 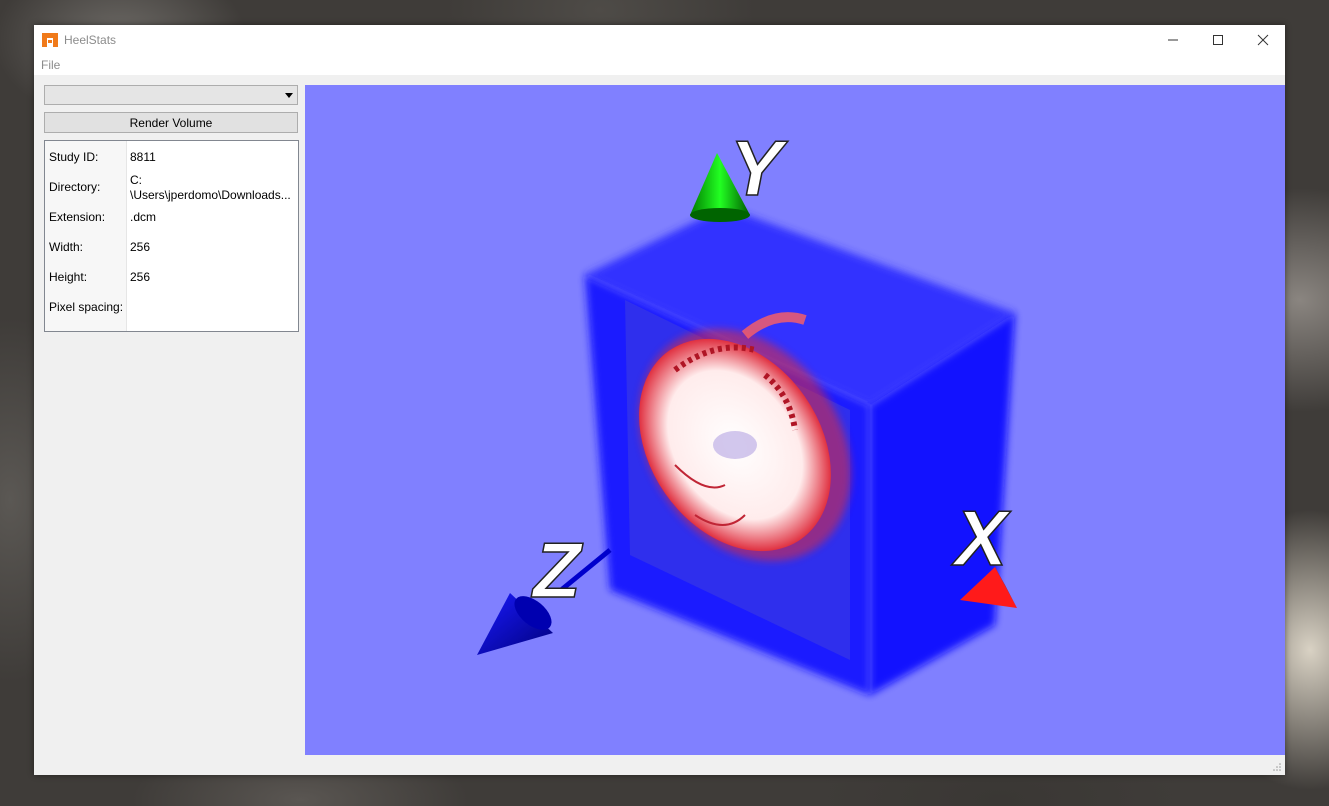 What do you see at coordinates (171, 122) in the screenshot?
I see `render-volume-button: Render Volume` at bounding box center [171, 122].